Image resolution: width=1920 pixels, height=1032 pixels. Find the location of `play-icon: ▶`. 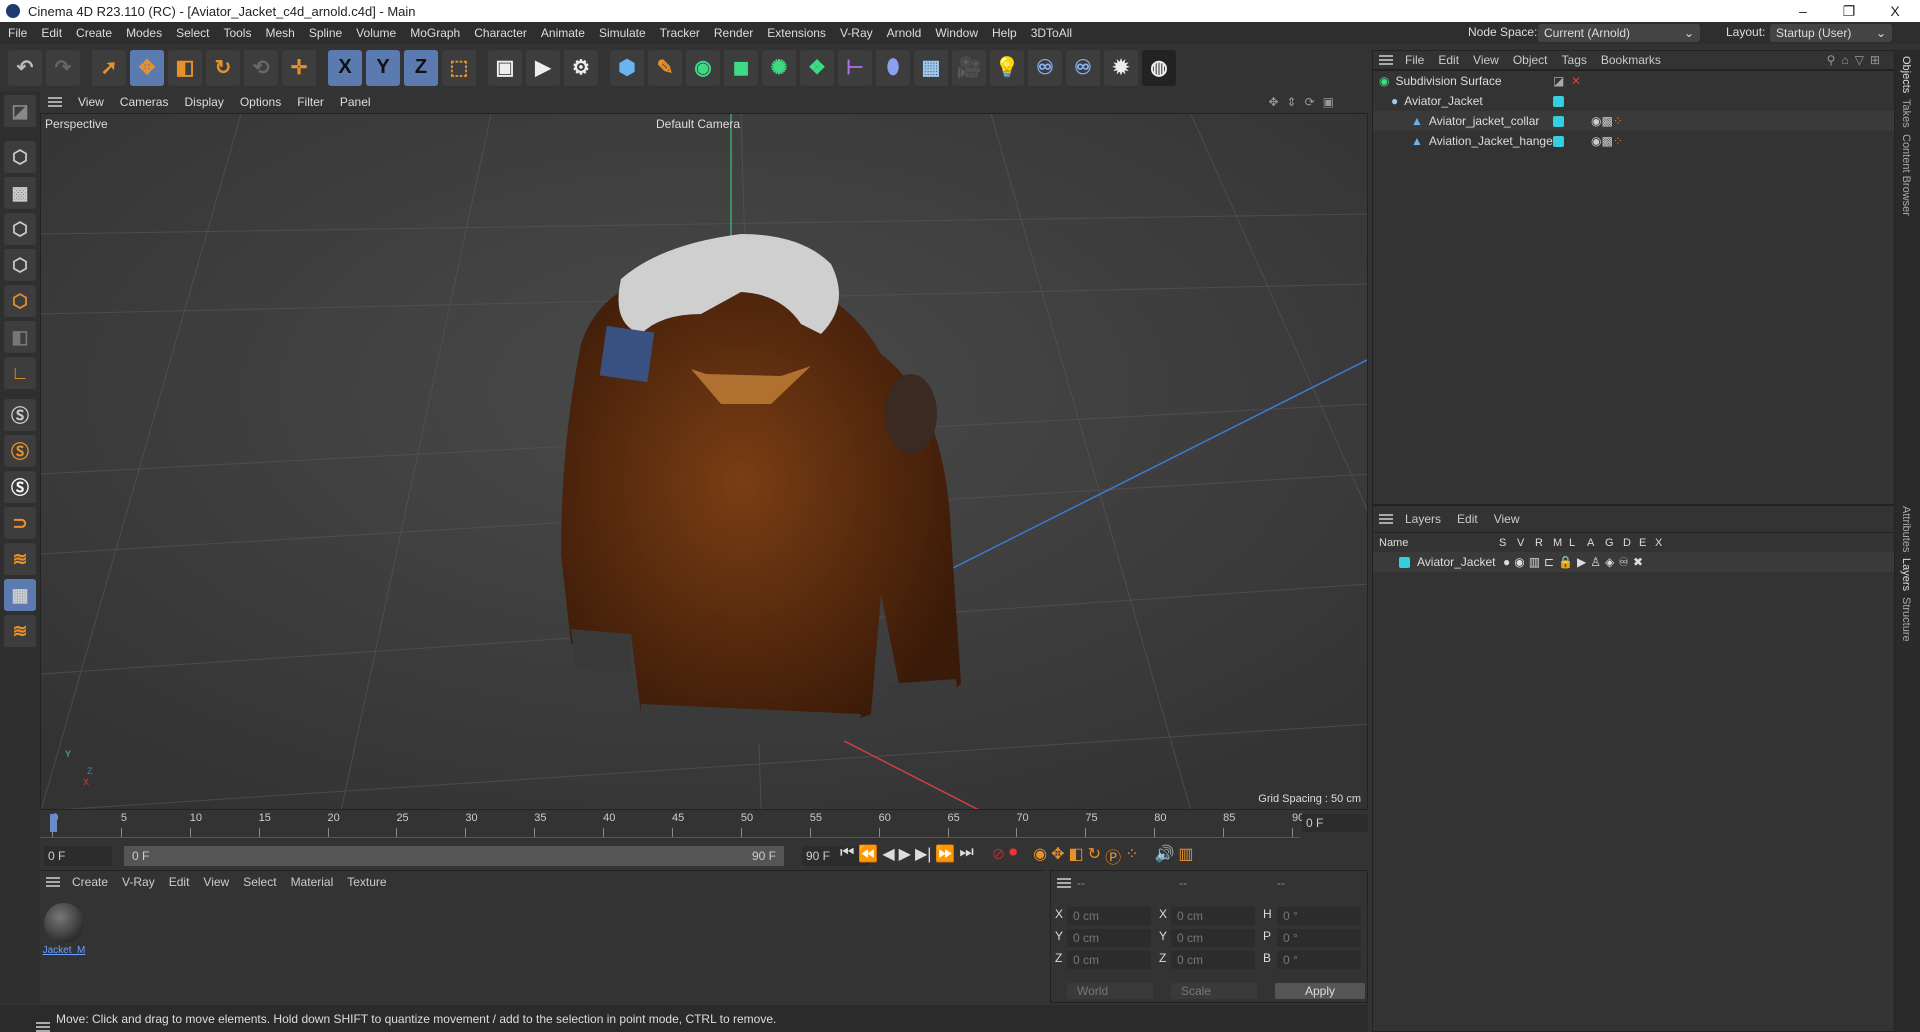

play-icon: ▶ is located at coordinates (905, 856).